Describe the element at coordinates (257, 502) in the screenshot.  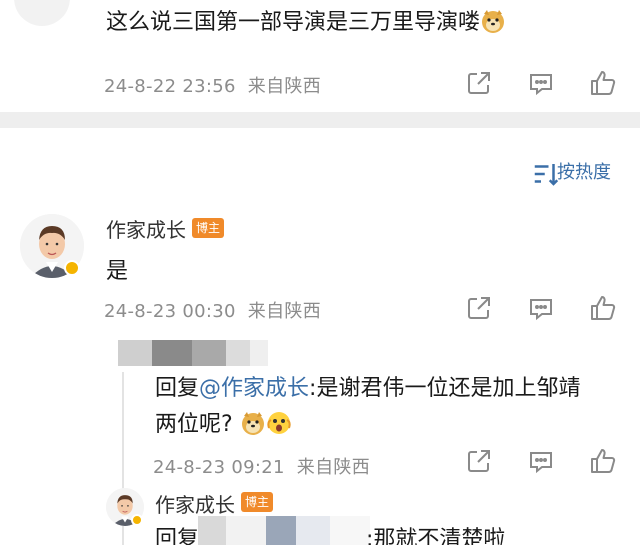
I see `reply-2-blogger-badge: 博主` at that location.